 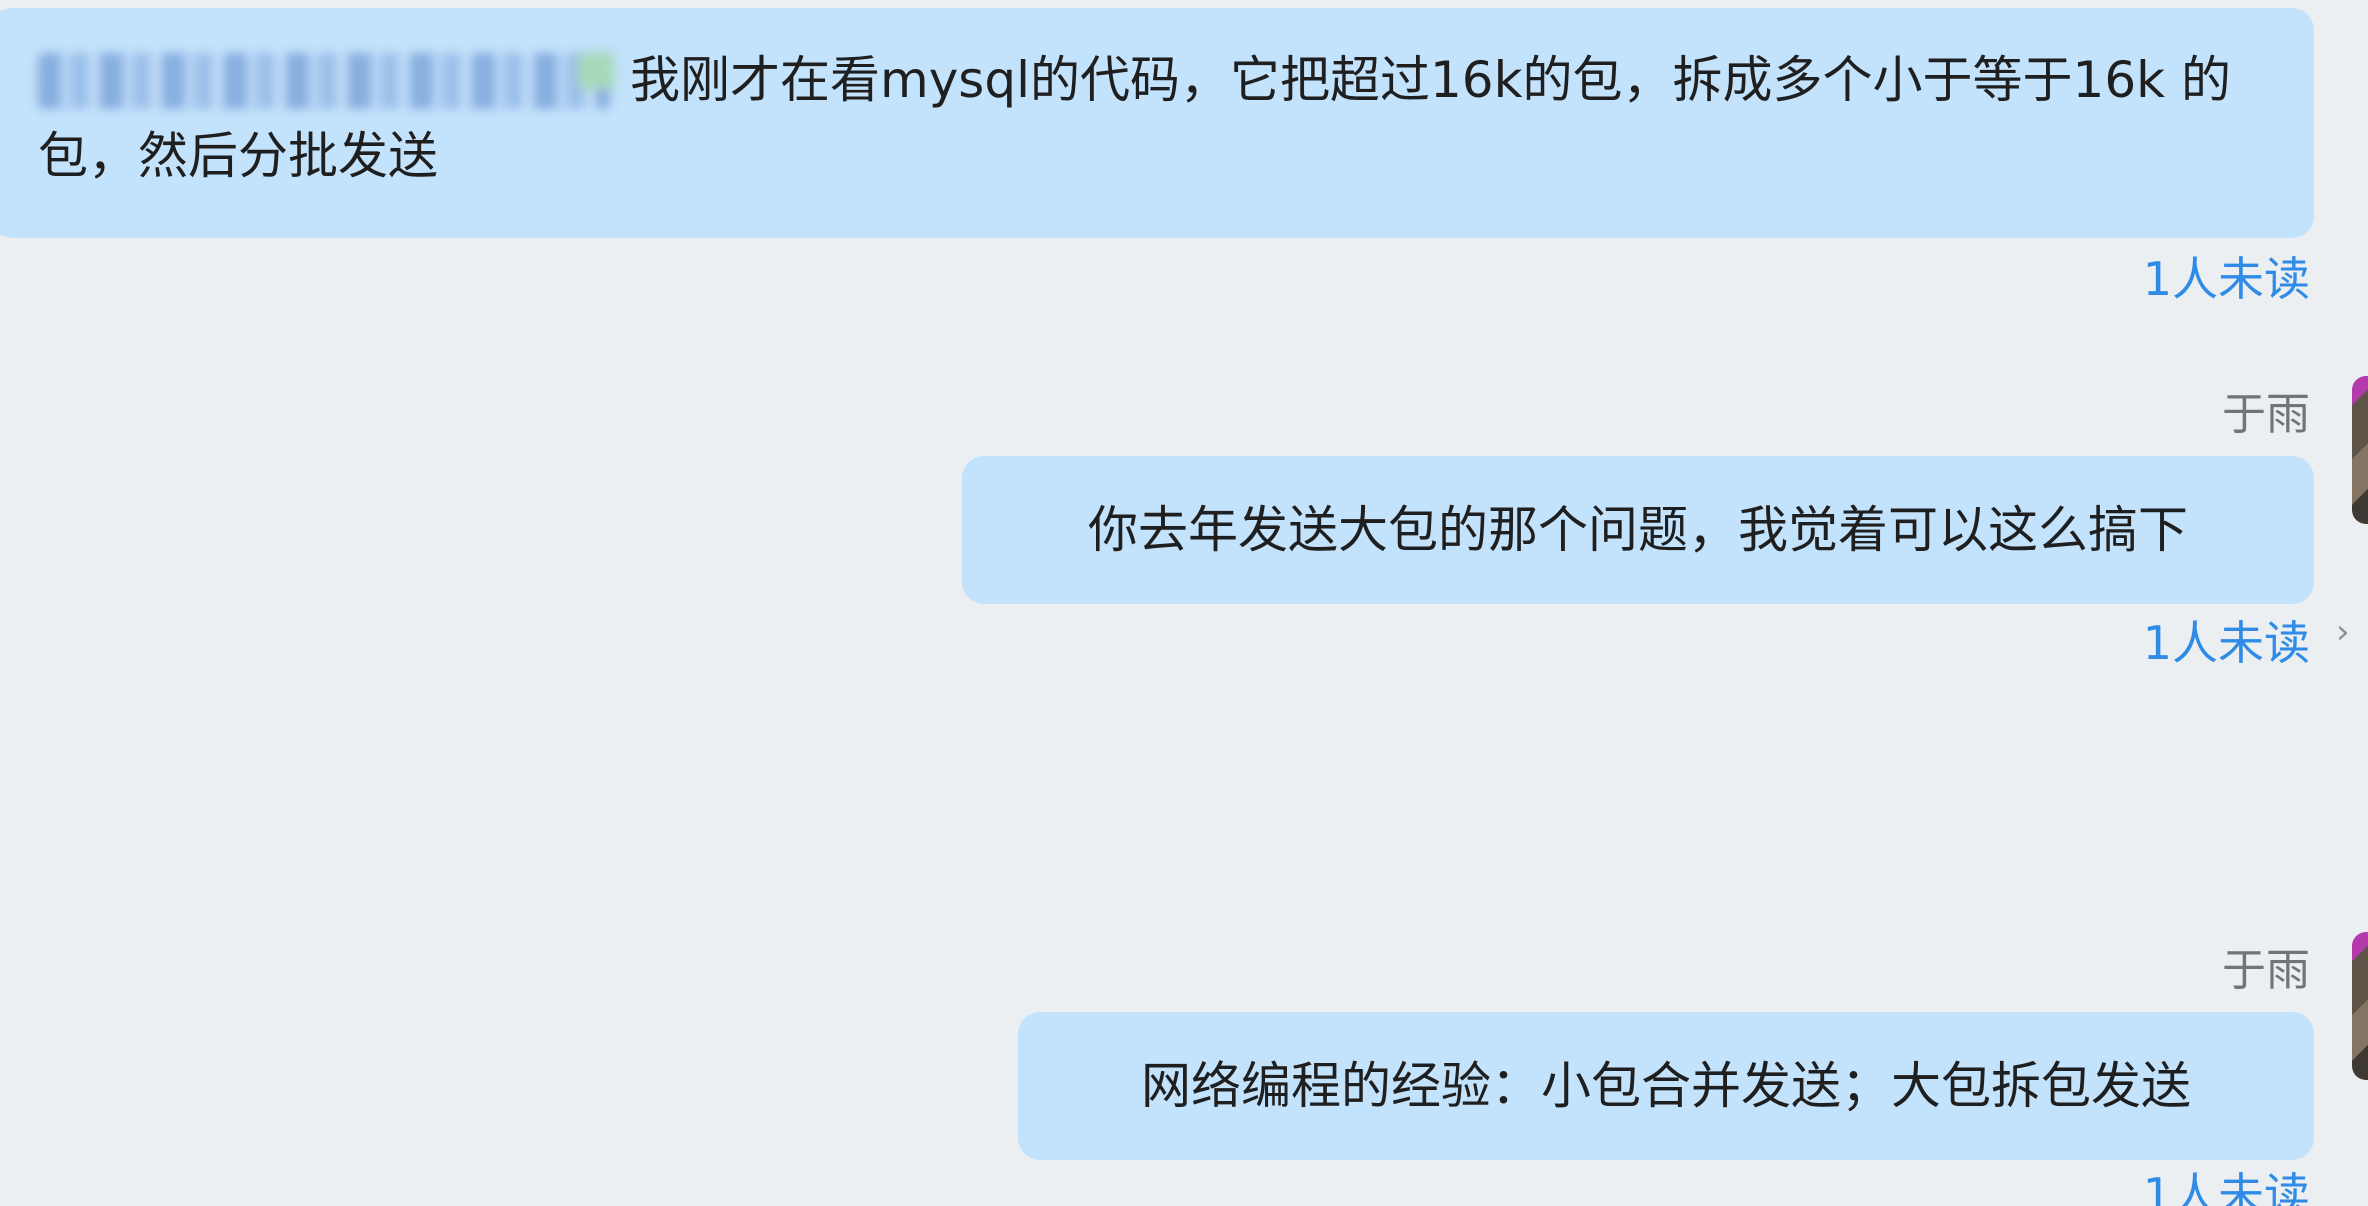 What do you see at coordinates (2226, 279) in the screenshot?
I see `read-status-1: 1人未读` at bounding box center [2226, 279].